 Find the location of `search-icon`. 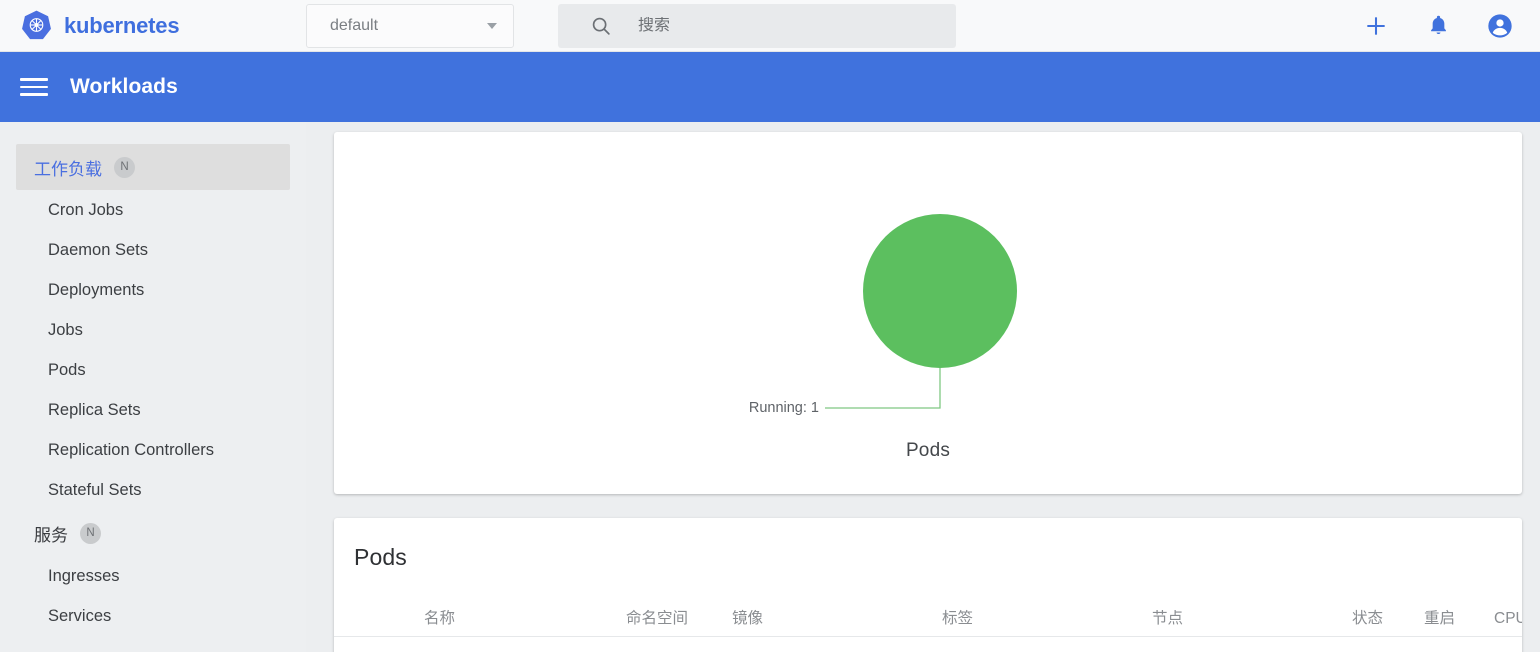

search-icon is located at coordinates (601, 26).